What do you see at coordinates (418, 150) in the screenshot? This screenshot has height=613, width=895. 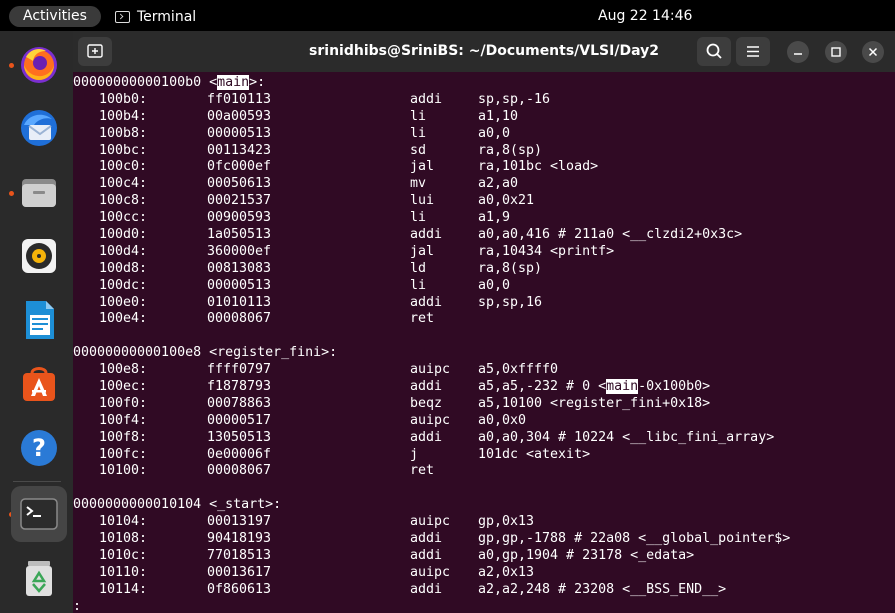 I see `instruction-mnemonic: sd` at bounding box center [418, 150].